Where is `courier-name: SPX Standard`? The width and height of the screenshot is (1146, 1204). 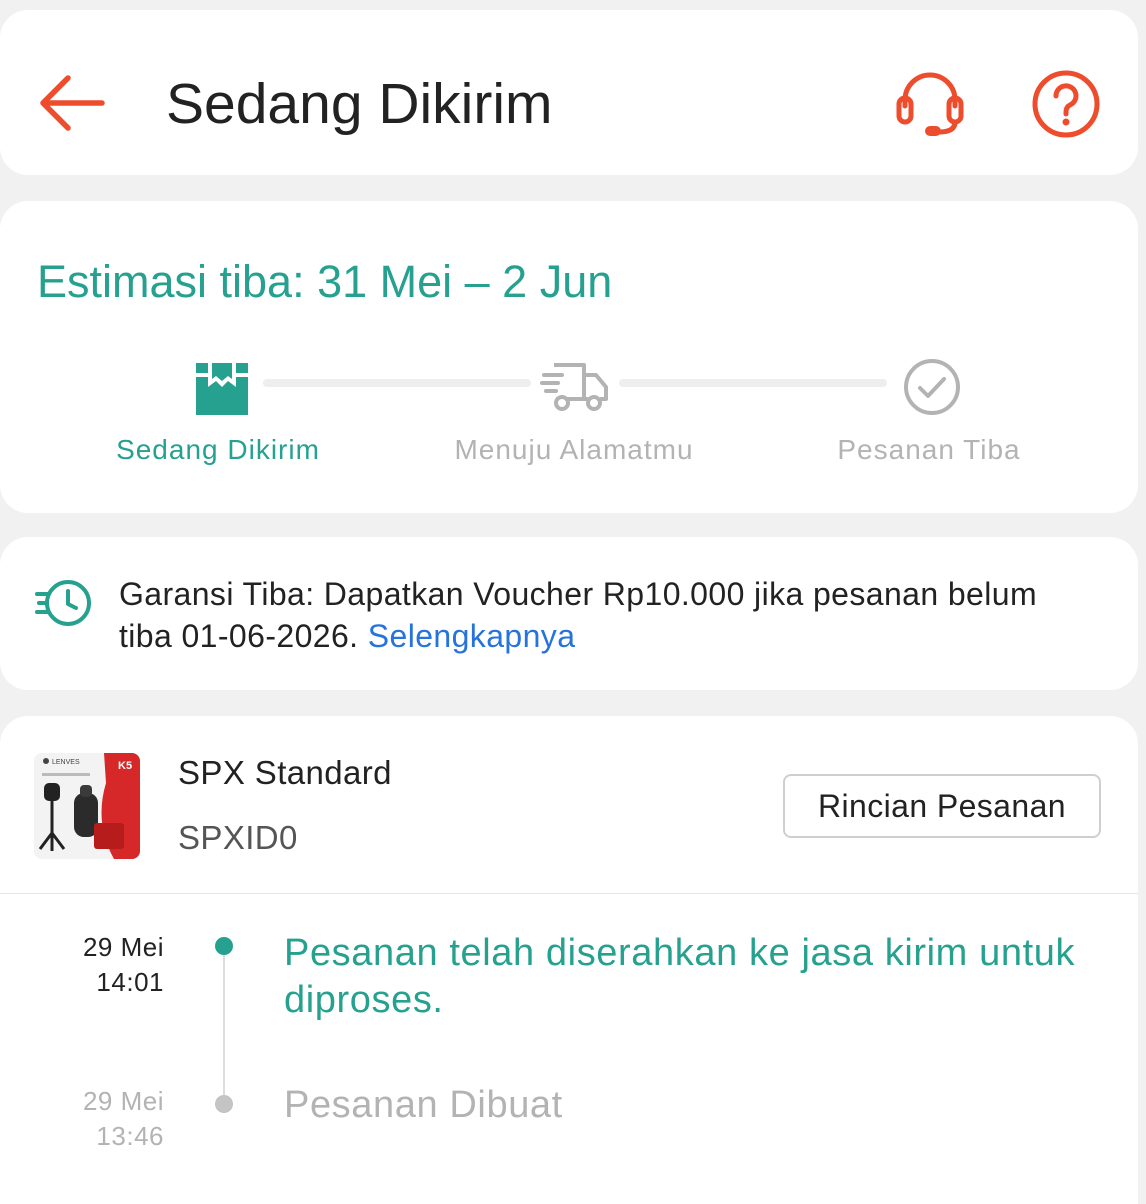 courier-name: SPX Standard is located at coordinates (285, 772).